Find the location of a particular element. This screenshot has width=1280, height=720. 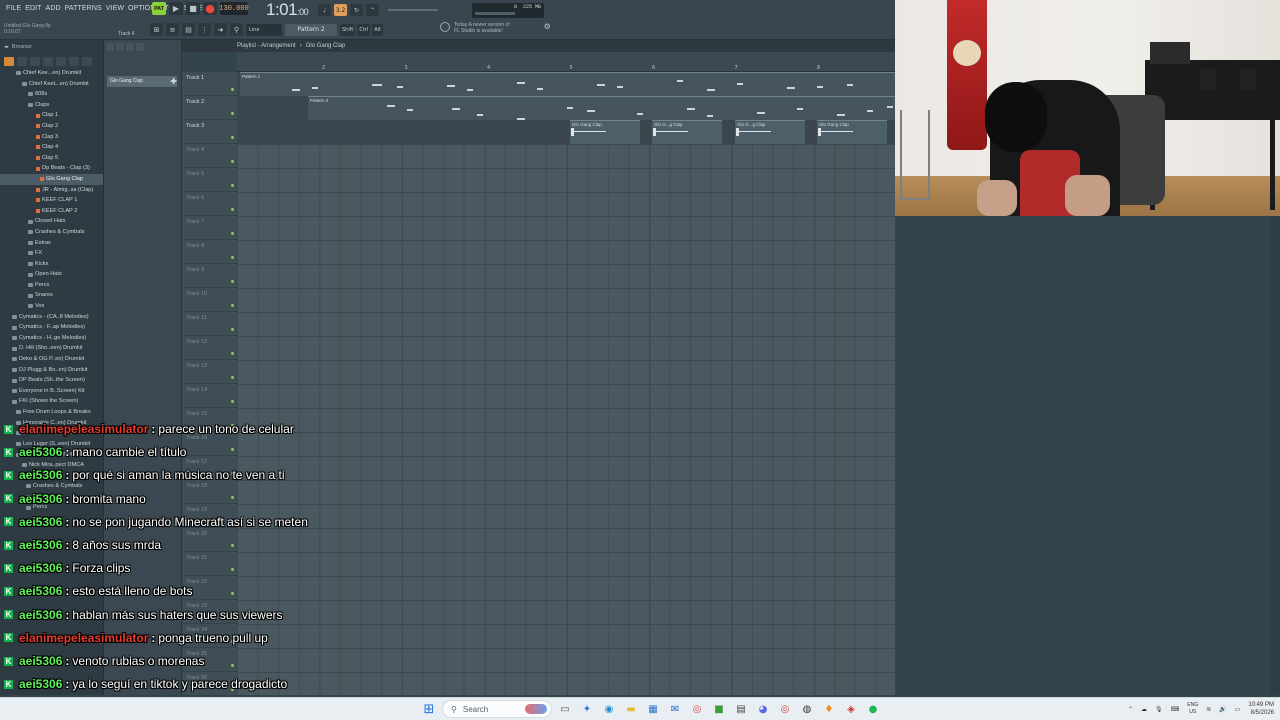

browser-folder: Kicks is located at coordinates (51, 264).